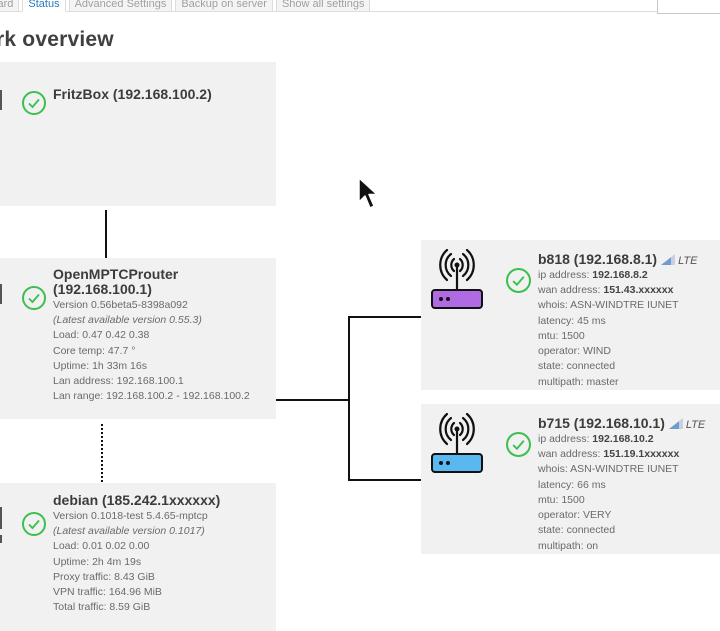  Describe the element at coordinates (224, 6) in the screenshot. I see `tab-backup-on-server: Backup on server` at that location.